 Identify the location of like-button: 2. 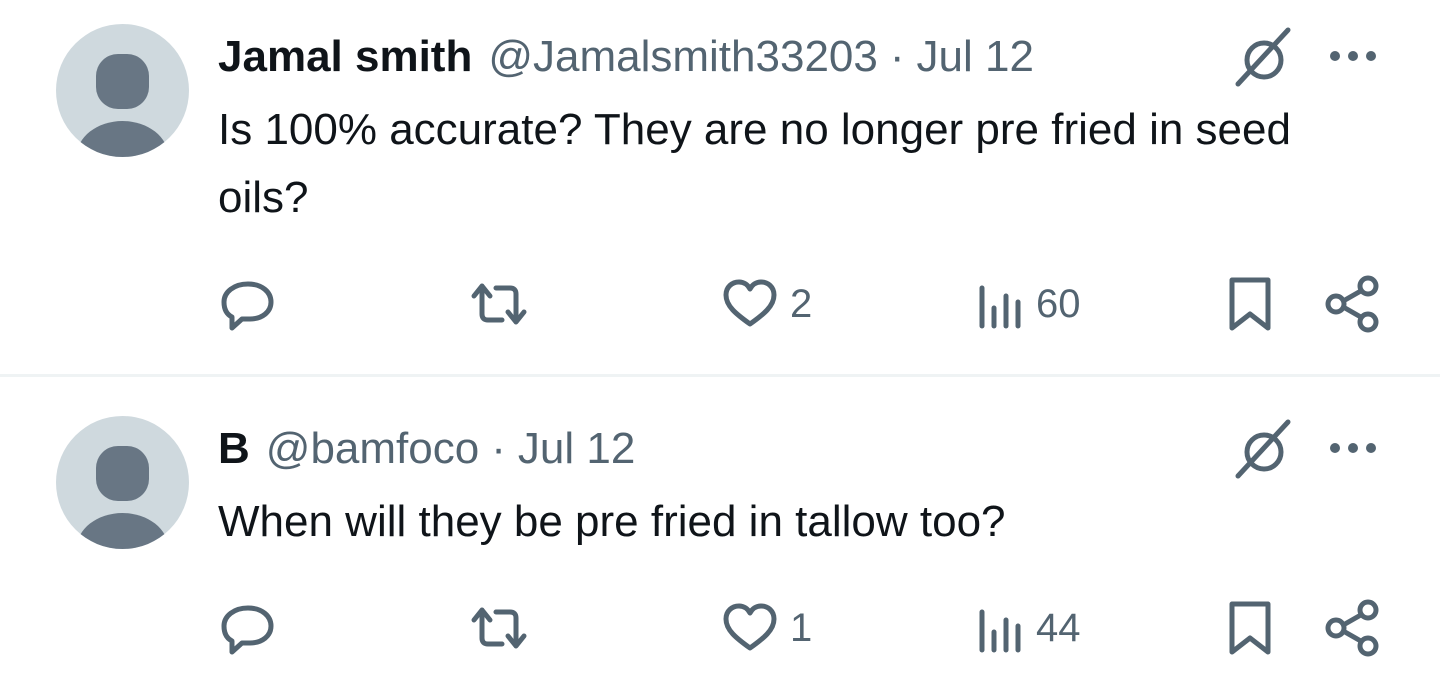
(767, 304).